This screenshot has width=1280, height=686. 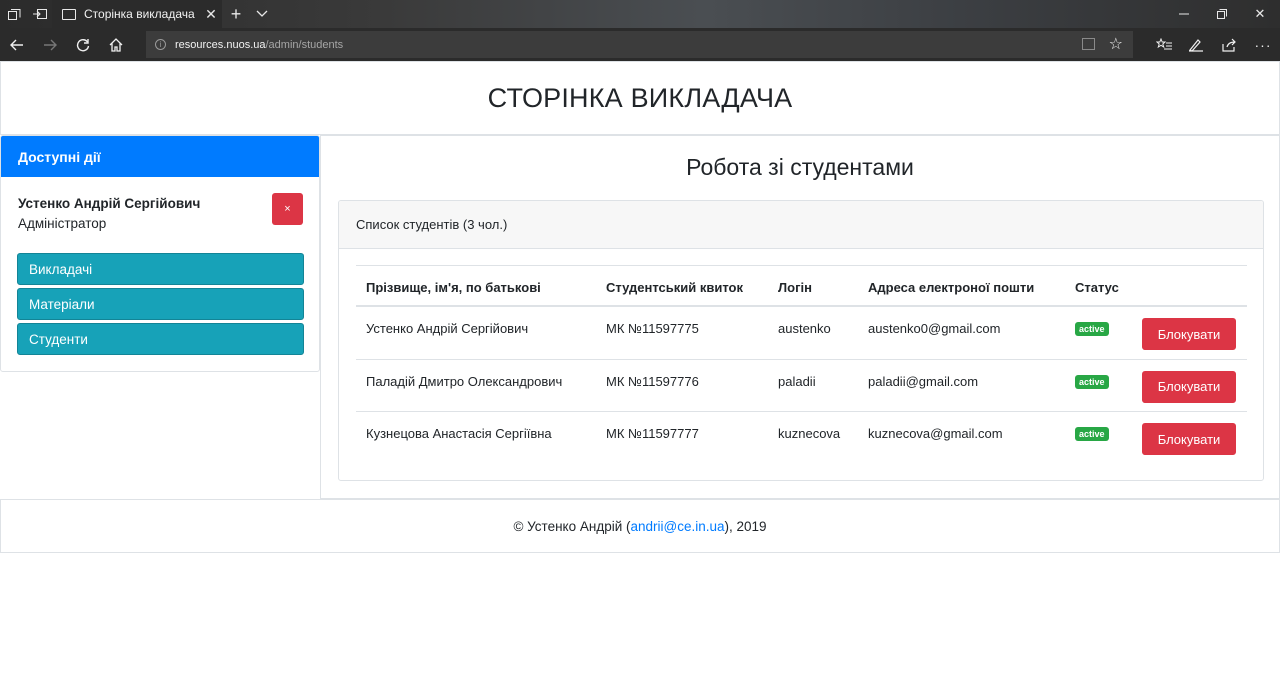 I want to click on refresh-icon, so click(x=83, y=44).